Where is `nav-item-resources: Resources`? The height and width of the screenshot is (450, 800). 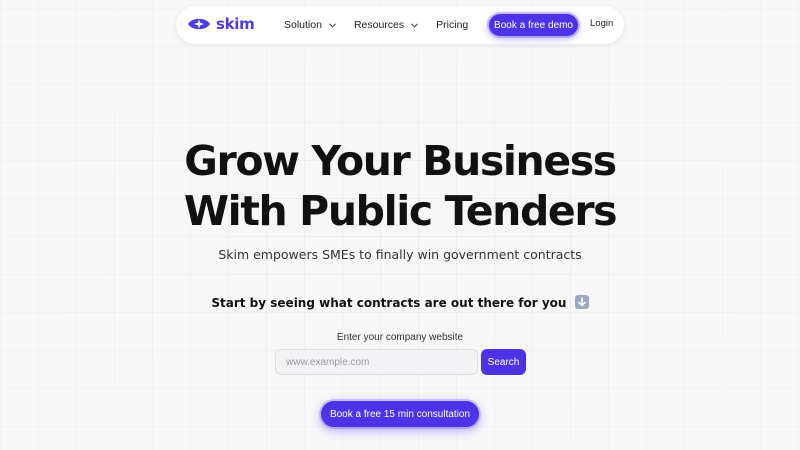 nav-item-resources: Resources is located at coordinates (386, 25).